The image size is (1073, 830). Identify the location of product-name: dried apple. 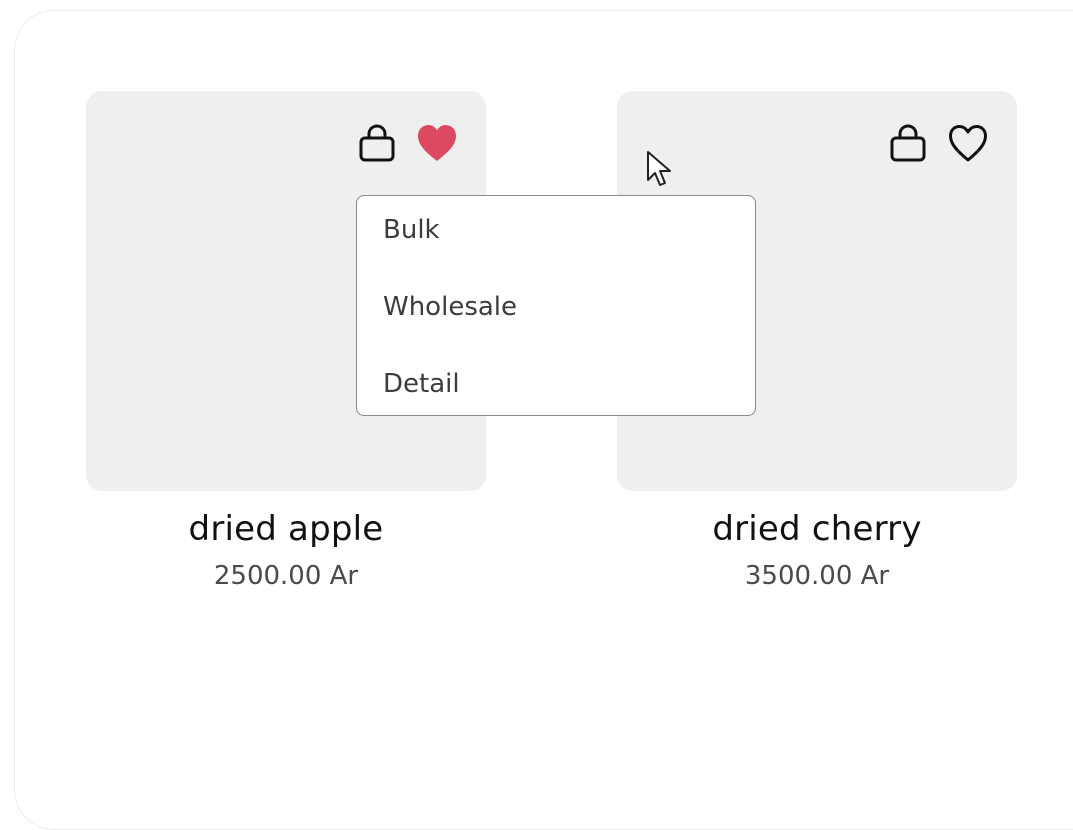
(286, 529).